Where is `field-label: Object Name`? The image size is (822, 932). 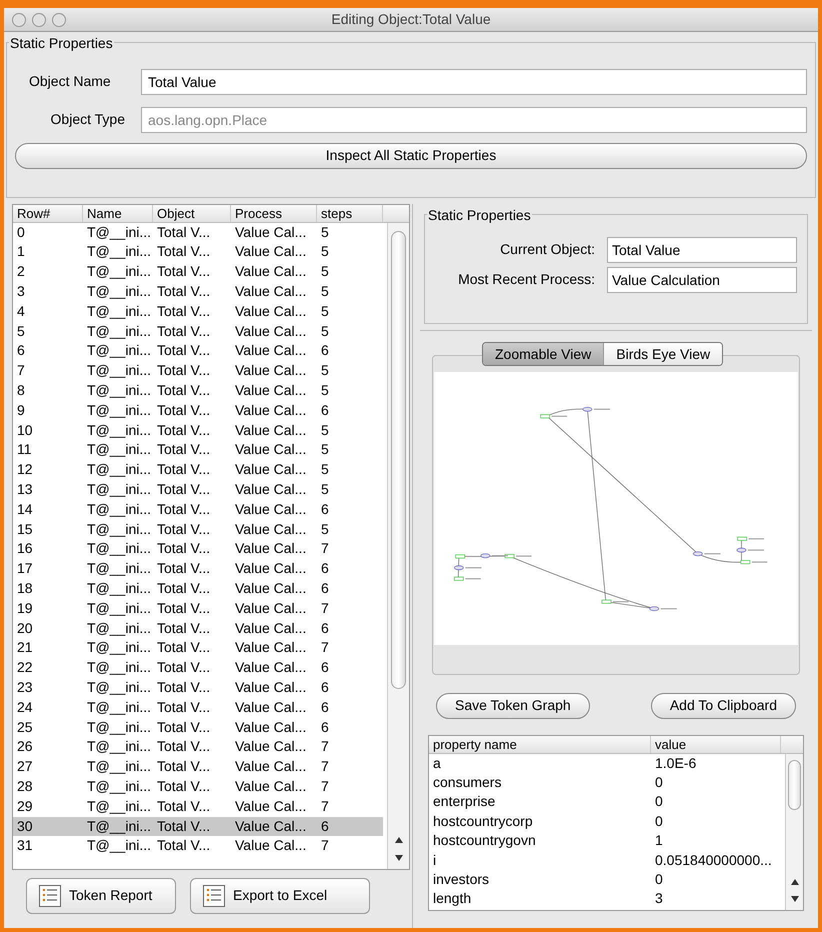 field-label: Object Name is located at coordinates (70, 82).